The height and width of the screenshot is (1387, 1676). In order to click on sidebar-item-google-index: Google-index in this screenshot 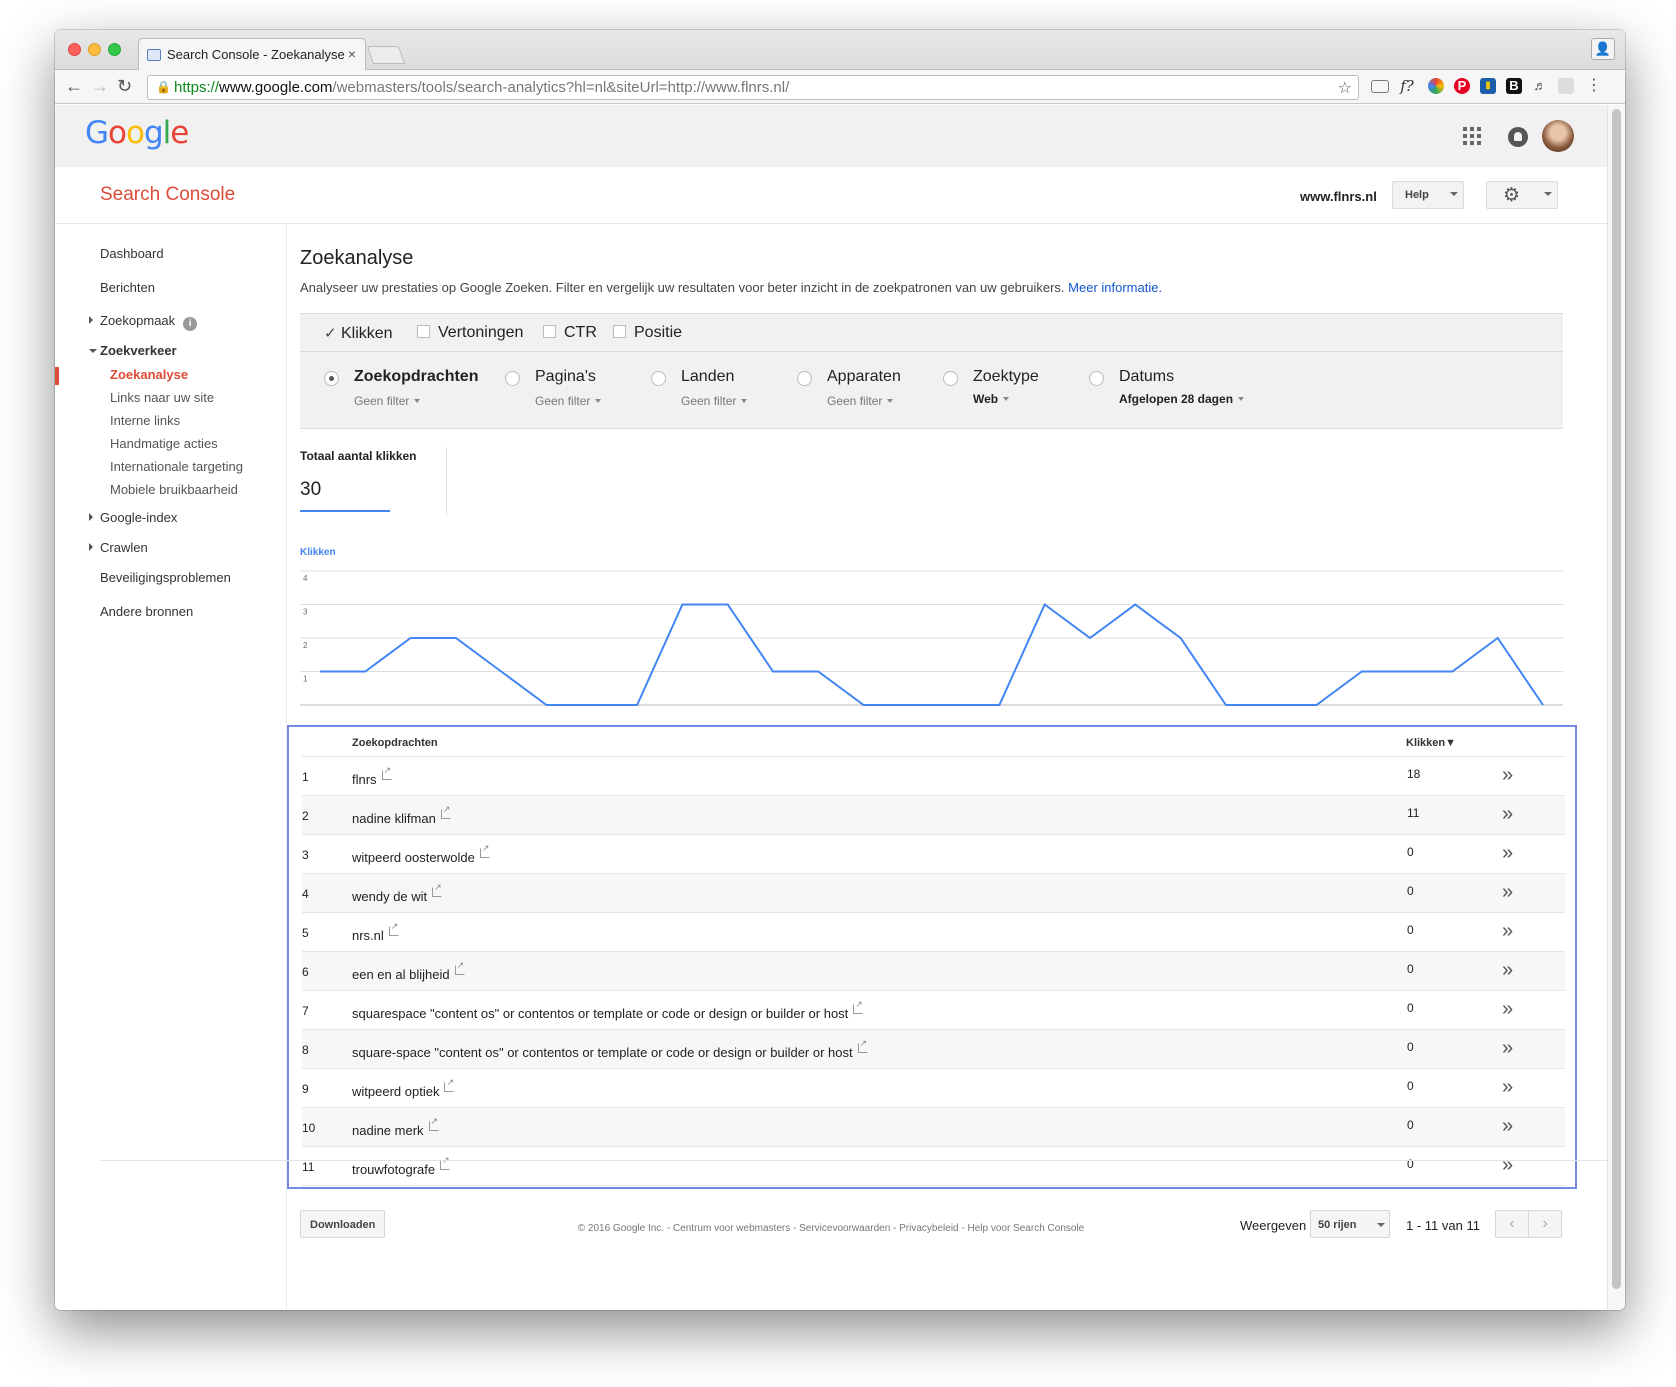, I will do `click(133, 517)`.